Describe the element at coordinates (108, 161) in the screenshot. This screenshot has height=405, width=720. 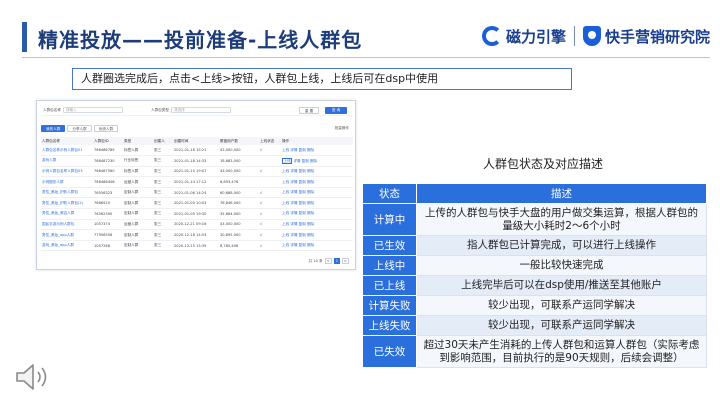
I see `table-cell-id: 766487230` at that location.